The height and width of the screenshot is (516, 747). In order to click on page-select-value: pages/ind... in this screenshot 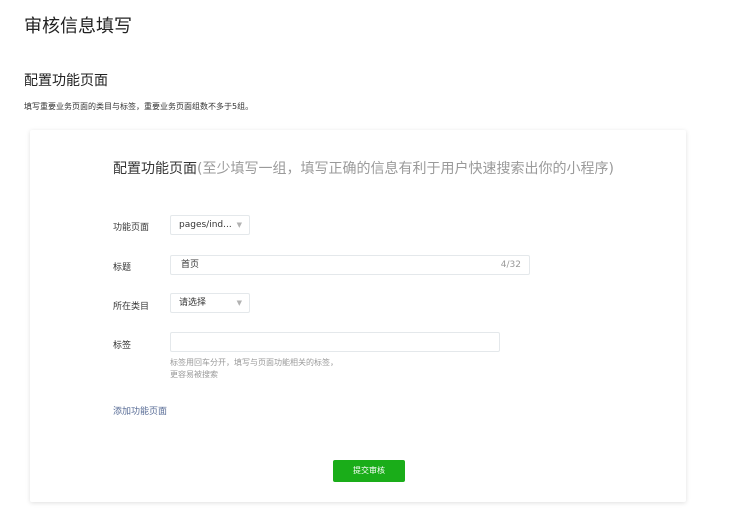, I will do `click(205, 225)`.